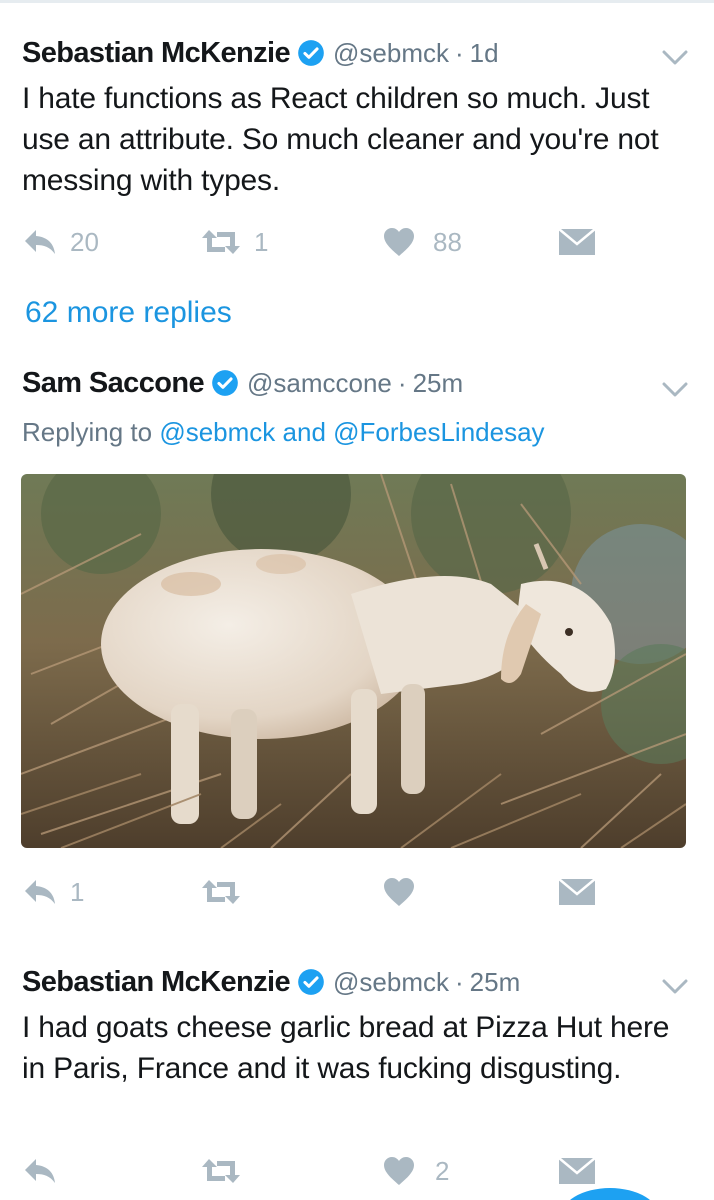 Image resolution: width=714 pixels, height=1200 pixels. What do you see at coordinates (84, 241) in the screenshot?
I see `reply-count: 20` at bounding box center [84, 241].